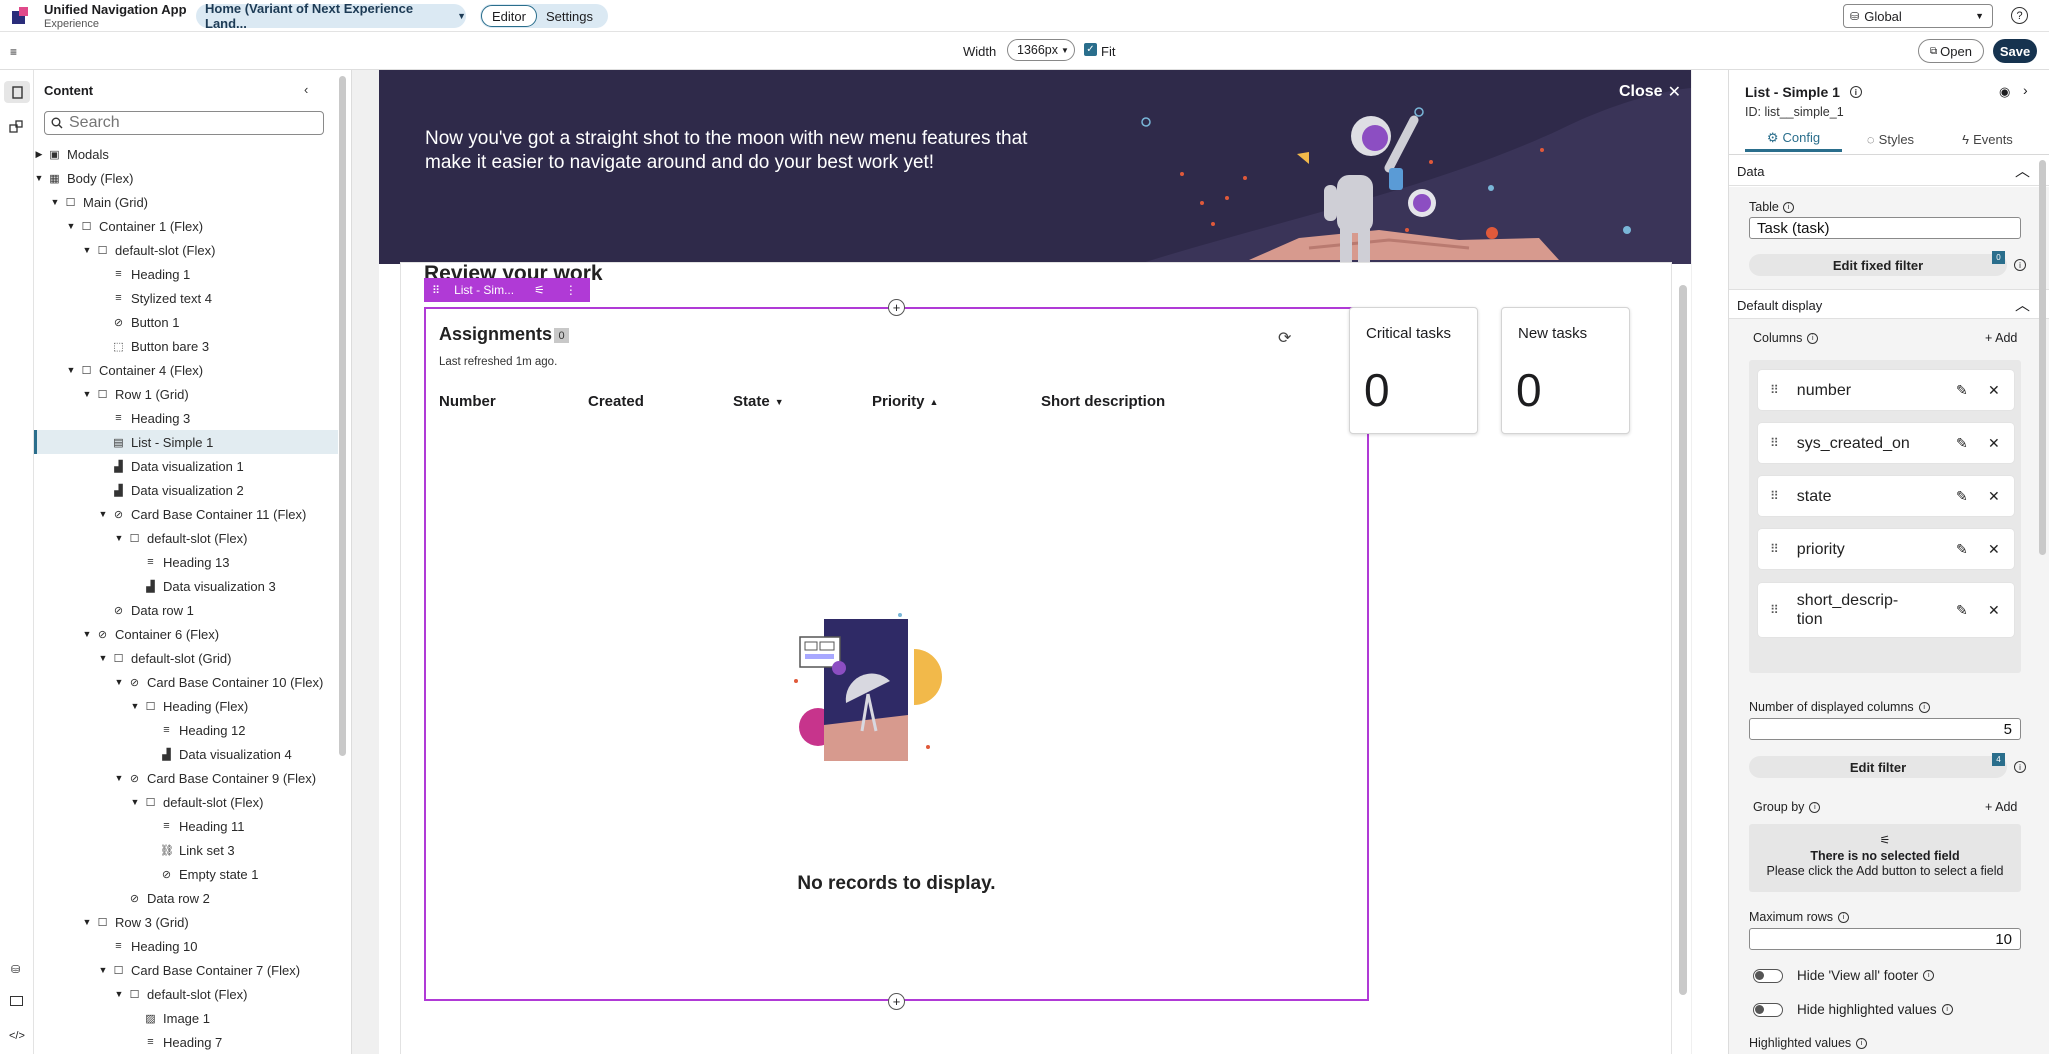 This screenshot has width=2049, height=1054. I want to click on tree-item: ▼ ☐ default-slot (Flex), so click(186, 802).